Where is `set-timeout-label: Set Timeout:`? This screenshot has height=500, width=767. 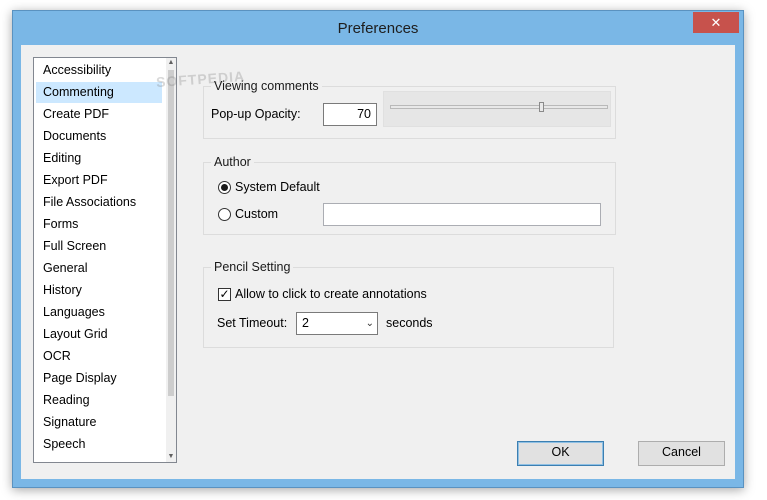 set-timeout-label: Set Timeout: is located at coordinates (252, 323).